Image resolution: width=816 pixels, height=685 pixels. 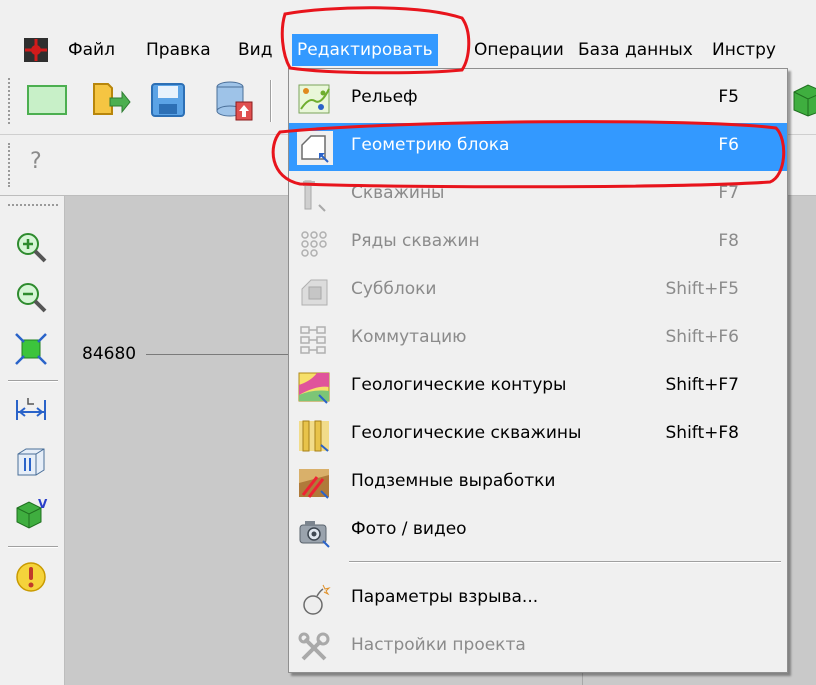 I want to click on warning-icon, so click(x=31, y=577).